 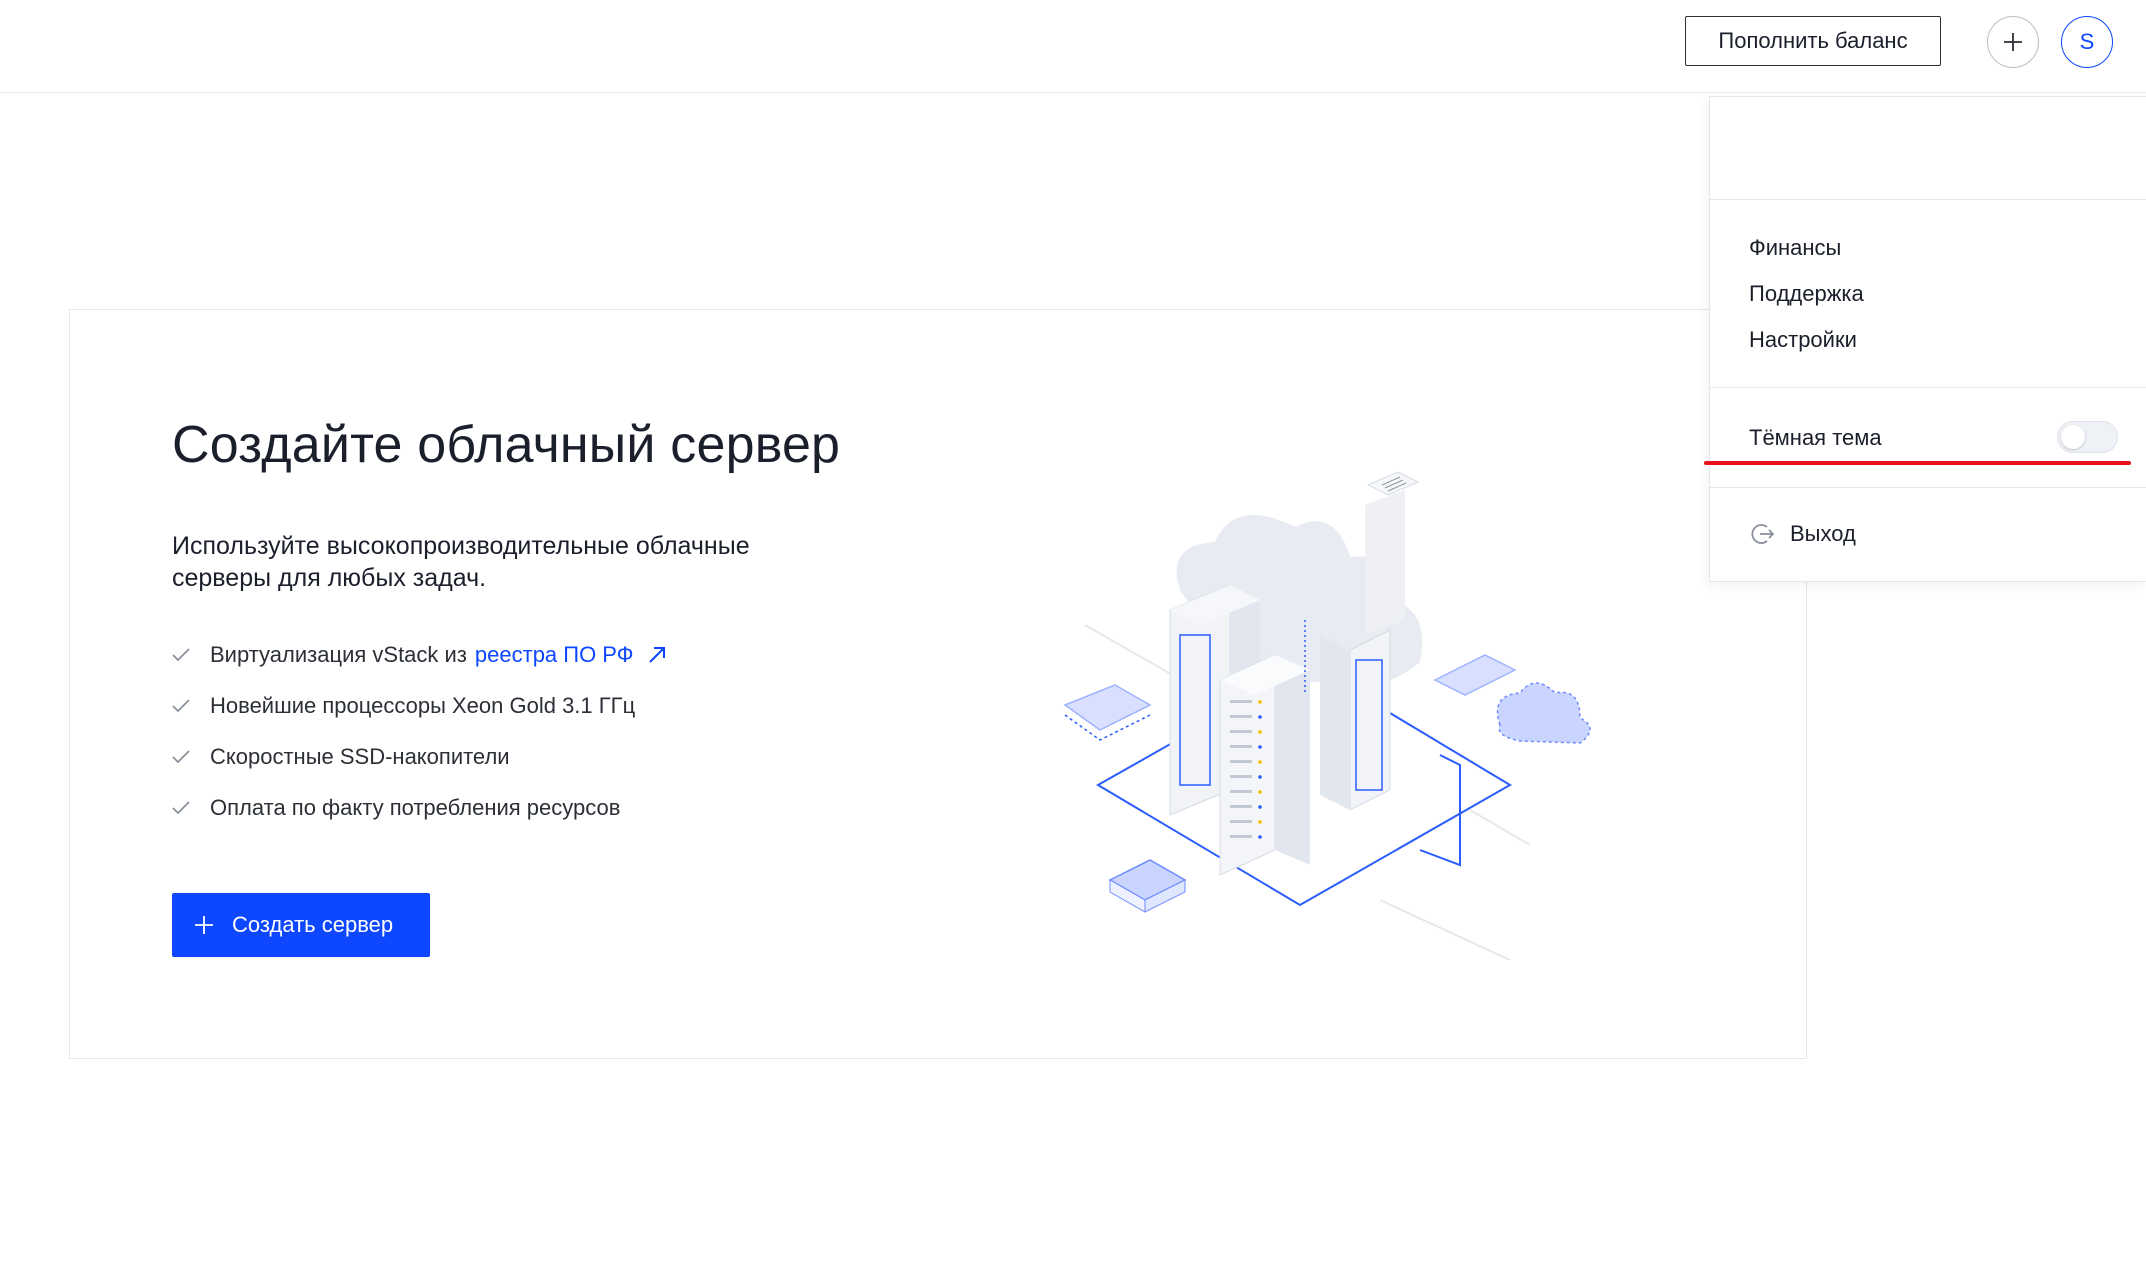 I want to click on create-server-button: Создать сервер, so click(x=301, y=925).